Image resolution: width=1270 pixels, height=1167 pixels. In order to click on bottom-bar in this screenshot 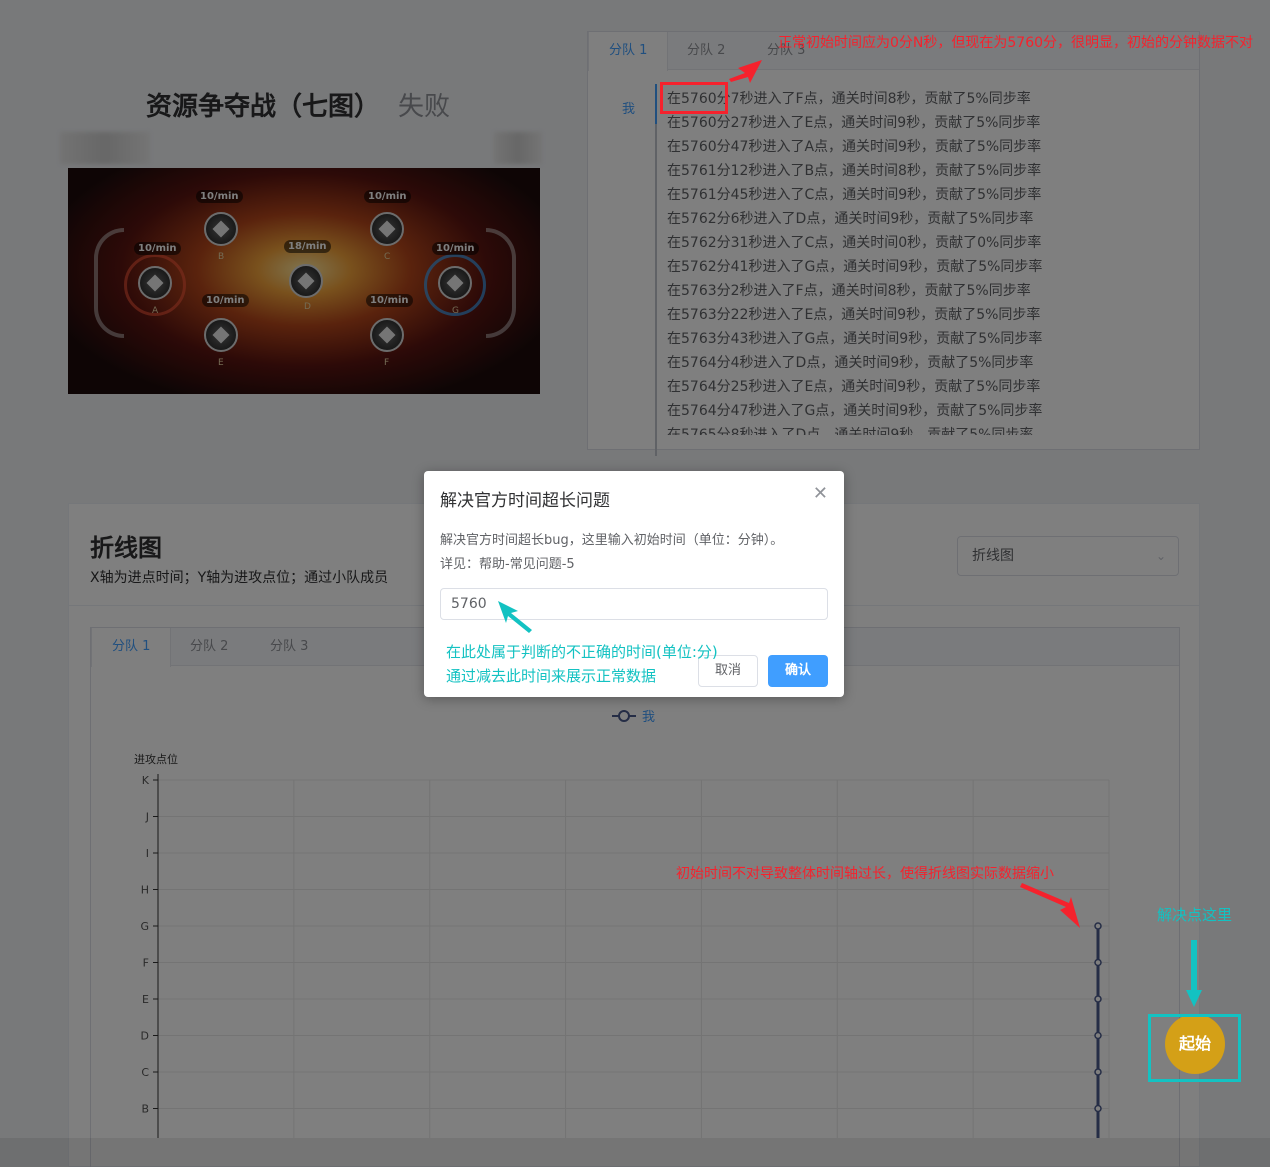, I will do `click(635, 1152)`.